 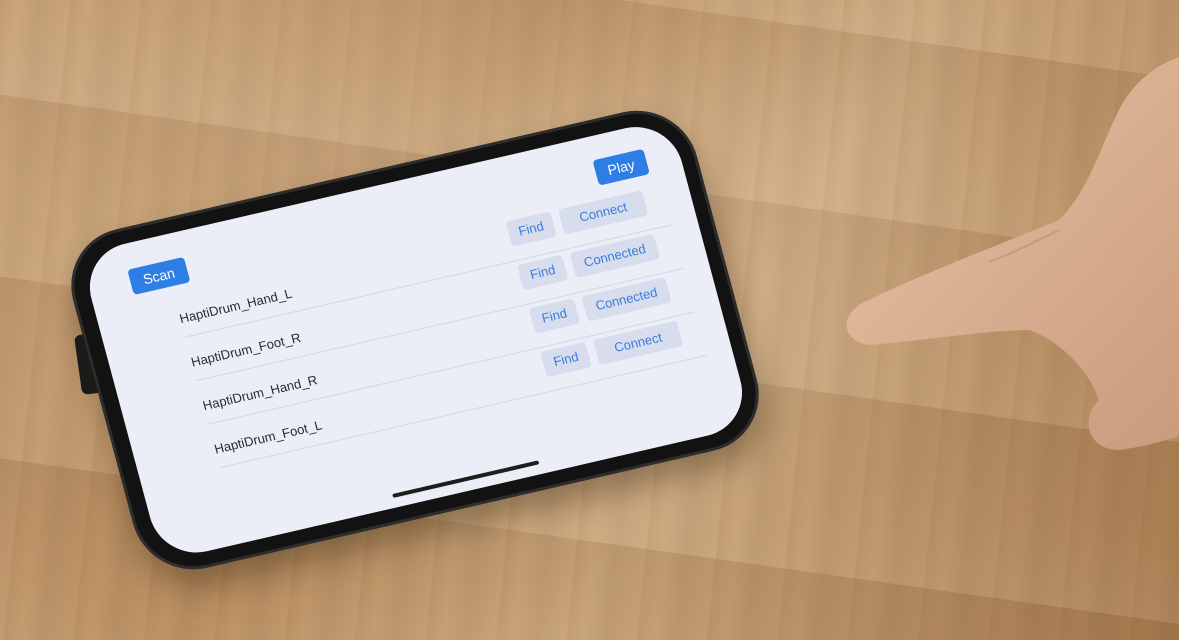 What do you see at coordinates (621, 167) in the screenshot?
I see `play-button: Play` at bounding box center [621, 167].